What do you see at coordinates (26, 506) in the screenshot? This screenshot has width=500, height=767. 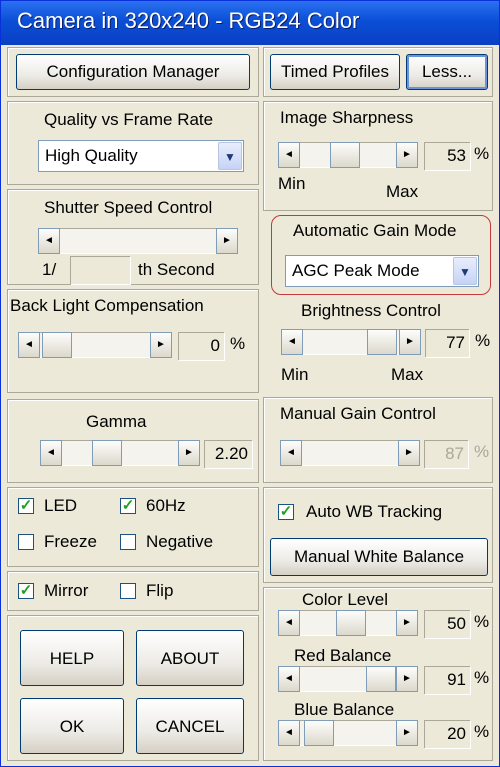 I see `led-checkbox: ✓` at bounding box center [26, 506].